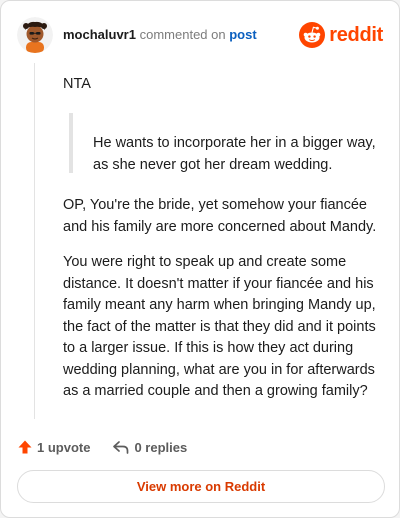 The height and width of the screenshot is (518, 400). Describe the element at coordinates (99, 34) in the screenshot. I see `username-link: mochaluvr1` at that location.